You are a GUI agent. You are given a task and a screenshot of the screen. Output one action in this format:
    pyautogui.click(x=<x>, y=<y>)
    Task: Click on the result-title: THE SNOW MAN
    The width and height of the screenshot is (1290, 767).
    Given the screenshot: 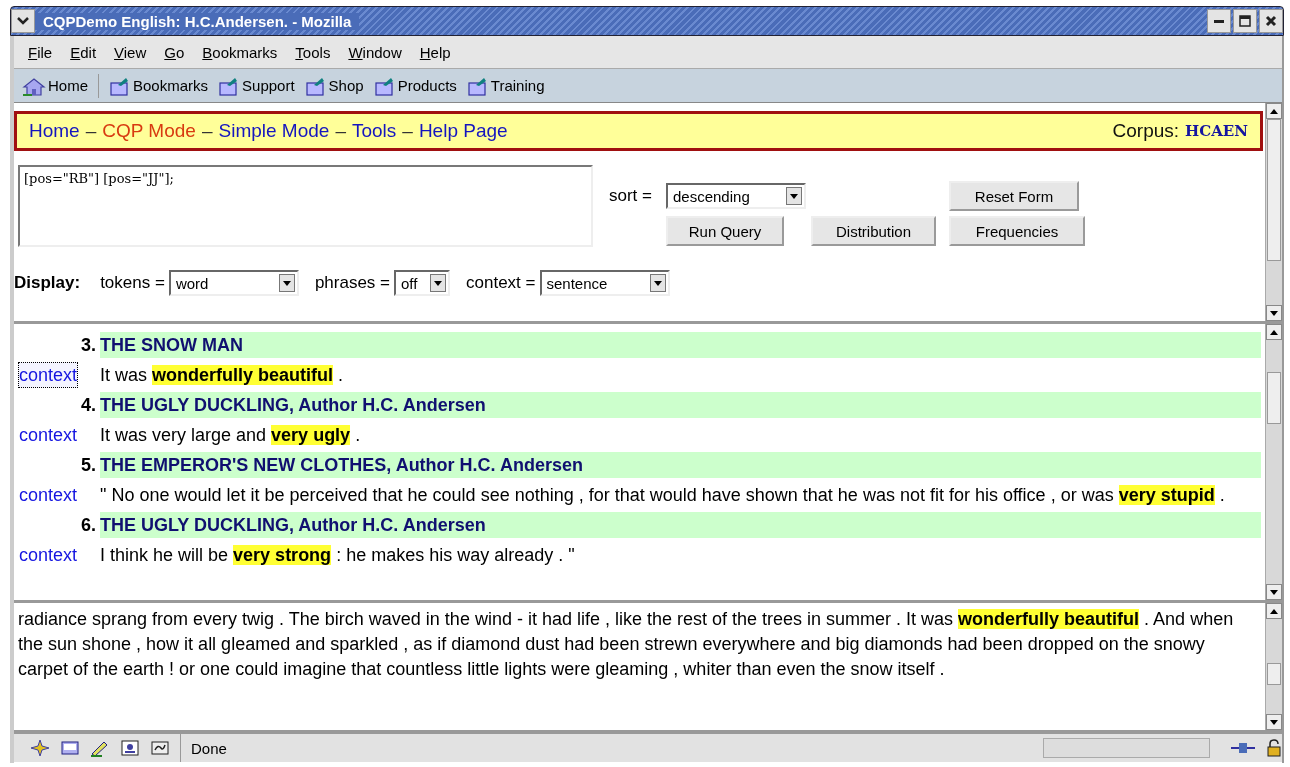 What is the action you would take?
    pyautogui.click(x=680, y=345)
    